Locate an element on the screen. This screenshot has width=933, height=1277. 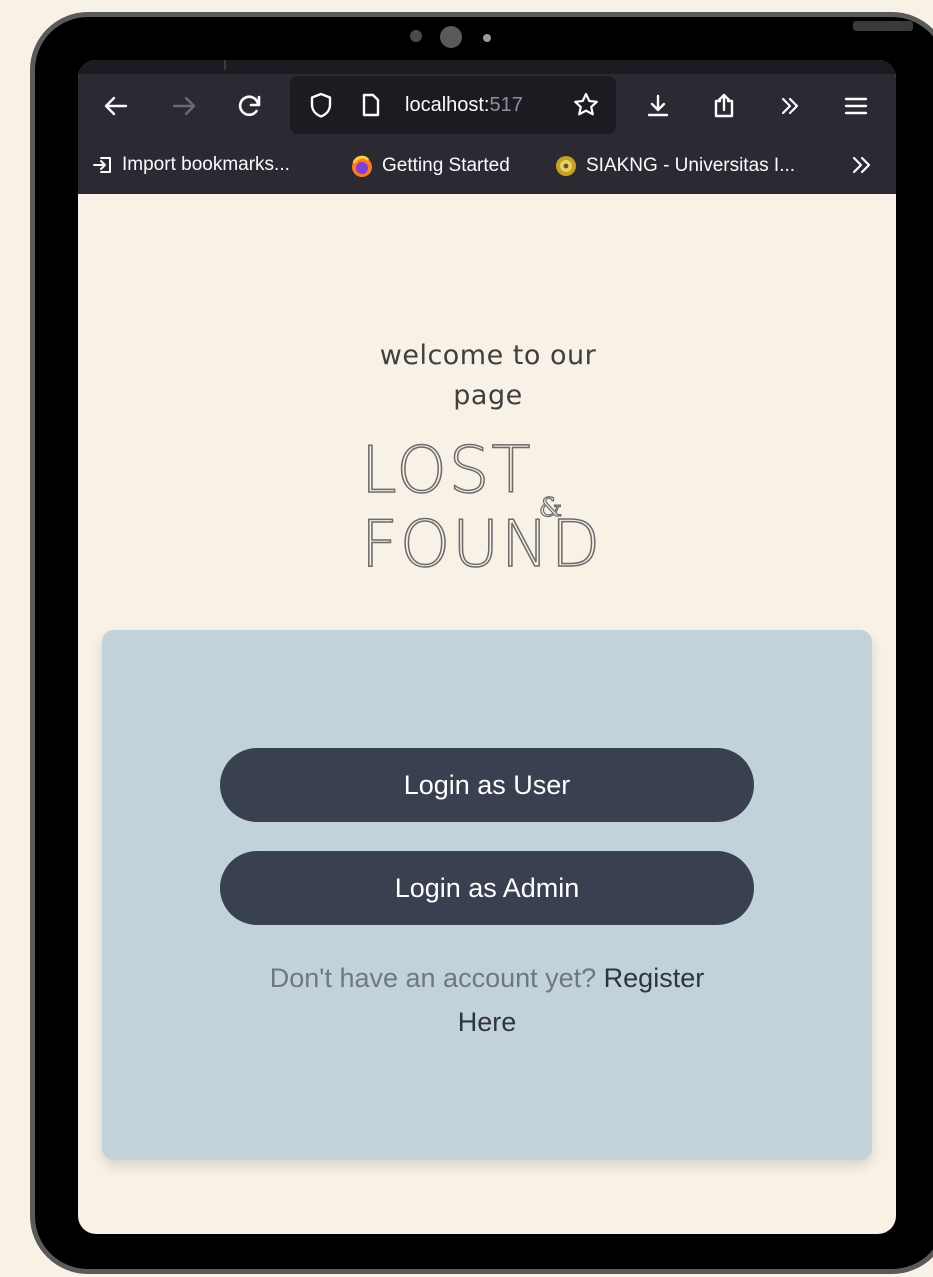
bookmark-getting-started: Getting Started is located at coordinates (430, 166).